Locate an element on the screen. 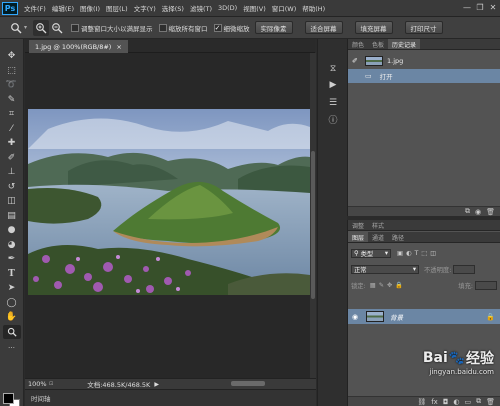 The width and height of the screenshot is (500, 406). fill-screen-button: 填充屏幕 is located at coordinates (373, 27).